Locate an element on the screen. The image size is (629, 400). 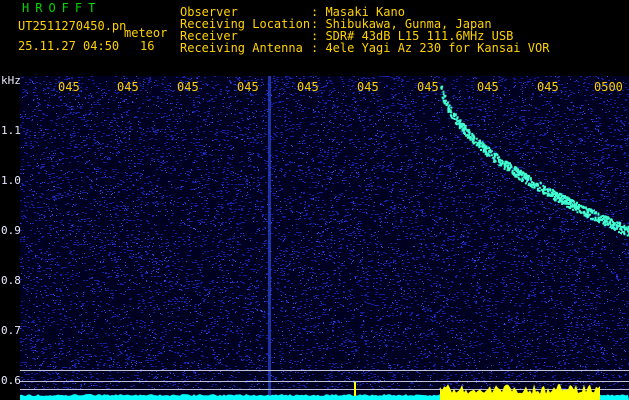
filename: UT2511270450.pn is located at coordinates (72, 26).